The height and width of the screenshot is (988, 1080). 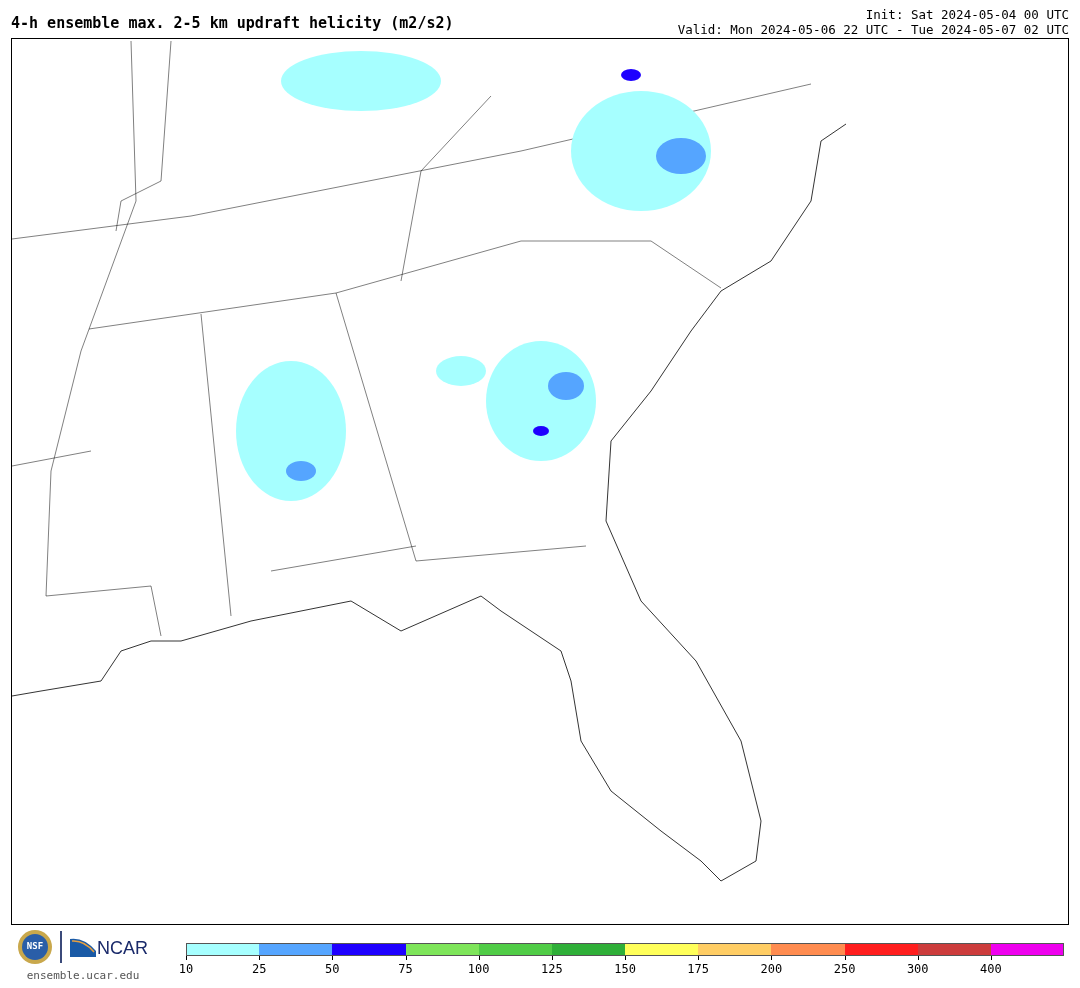 What do you see at coordinates (917, 969) in the screenshot?
I see `tick-label: 300` at bounding box center [917, 969].